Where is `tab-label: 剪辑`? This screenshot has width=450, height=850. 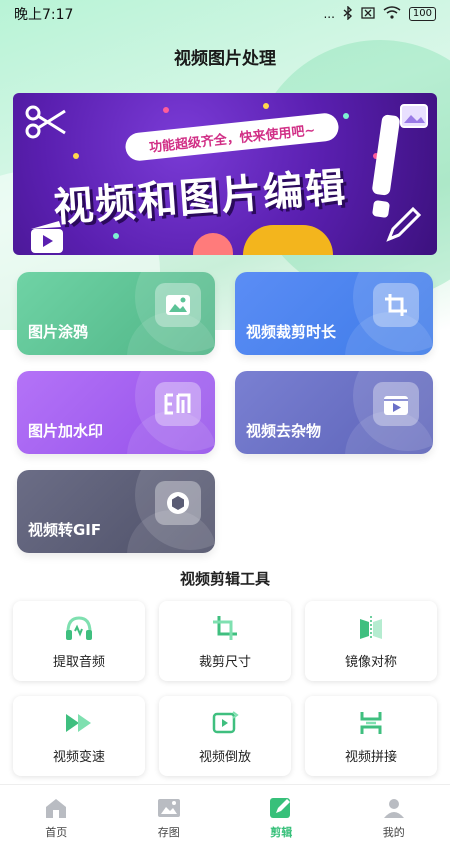 tab-label: 剪辑 is located at coordinates (281, 832).